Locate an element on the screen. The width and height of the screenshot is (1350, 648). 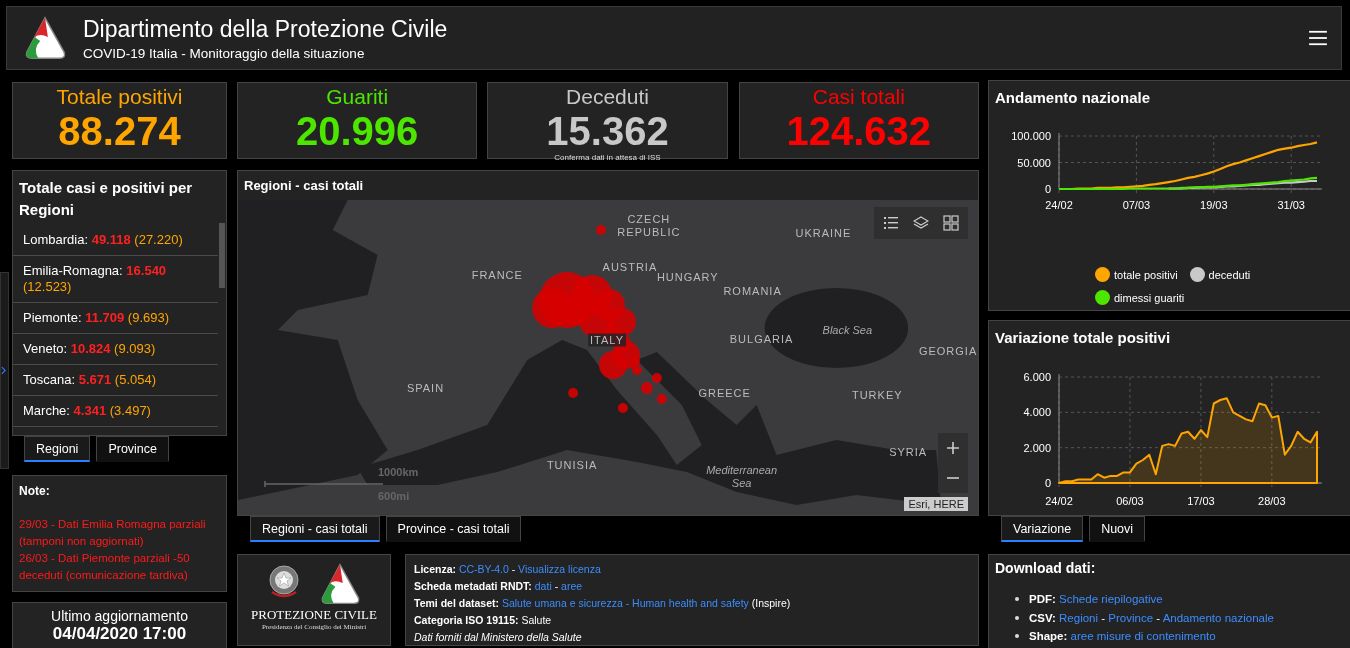
menu-icon is located at coordinates (1318, 38).